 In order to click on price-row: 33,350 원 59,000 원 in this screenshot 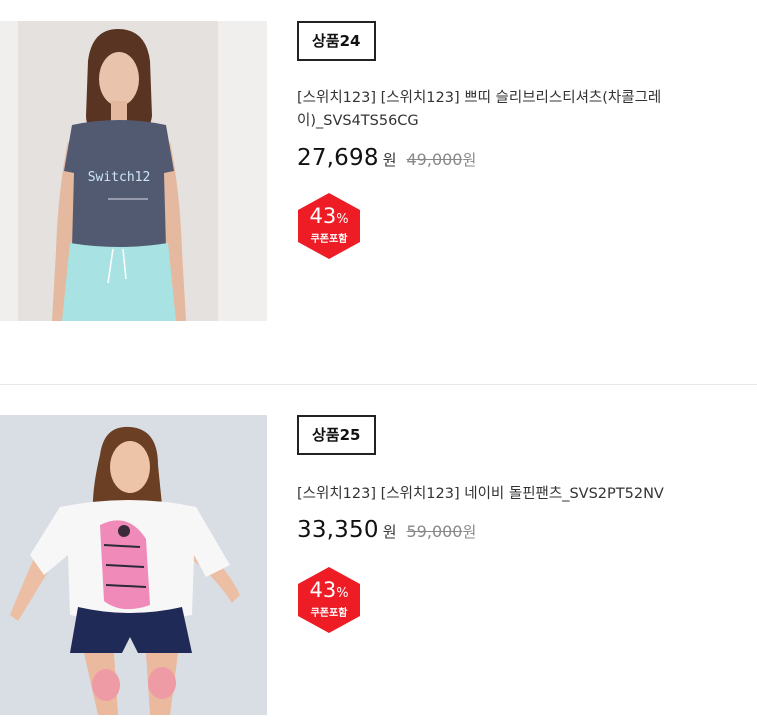, I will do `click(522, 532)`.